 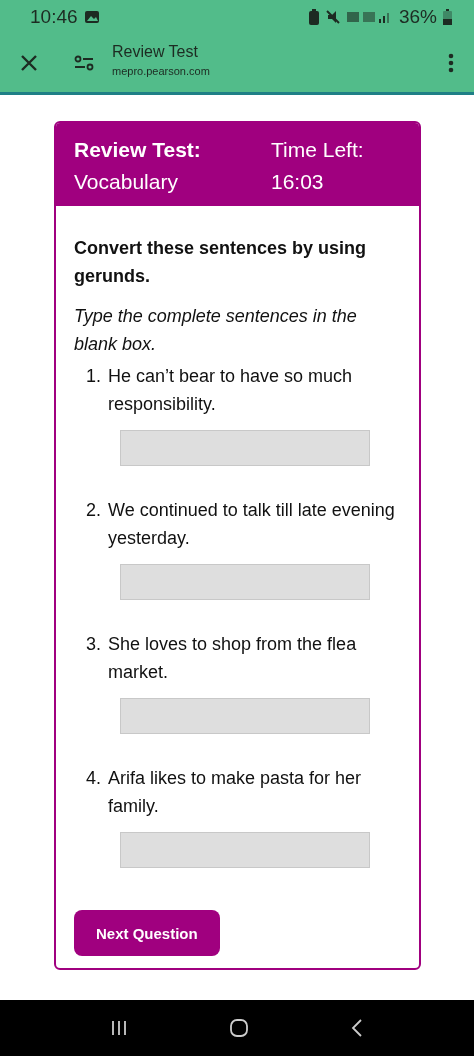 I want to click on recent-apps-icon, so click(x=119, y=1028).